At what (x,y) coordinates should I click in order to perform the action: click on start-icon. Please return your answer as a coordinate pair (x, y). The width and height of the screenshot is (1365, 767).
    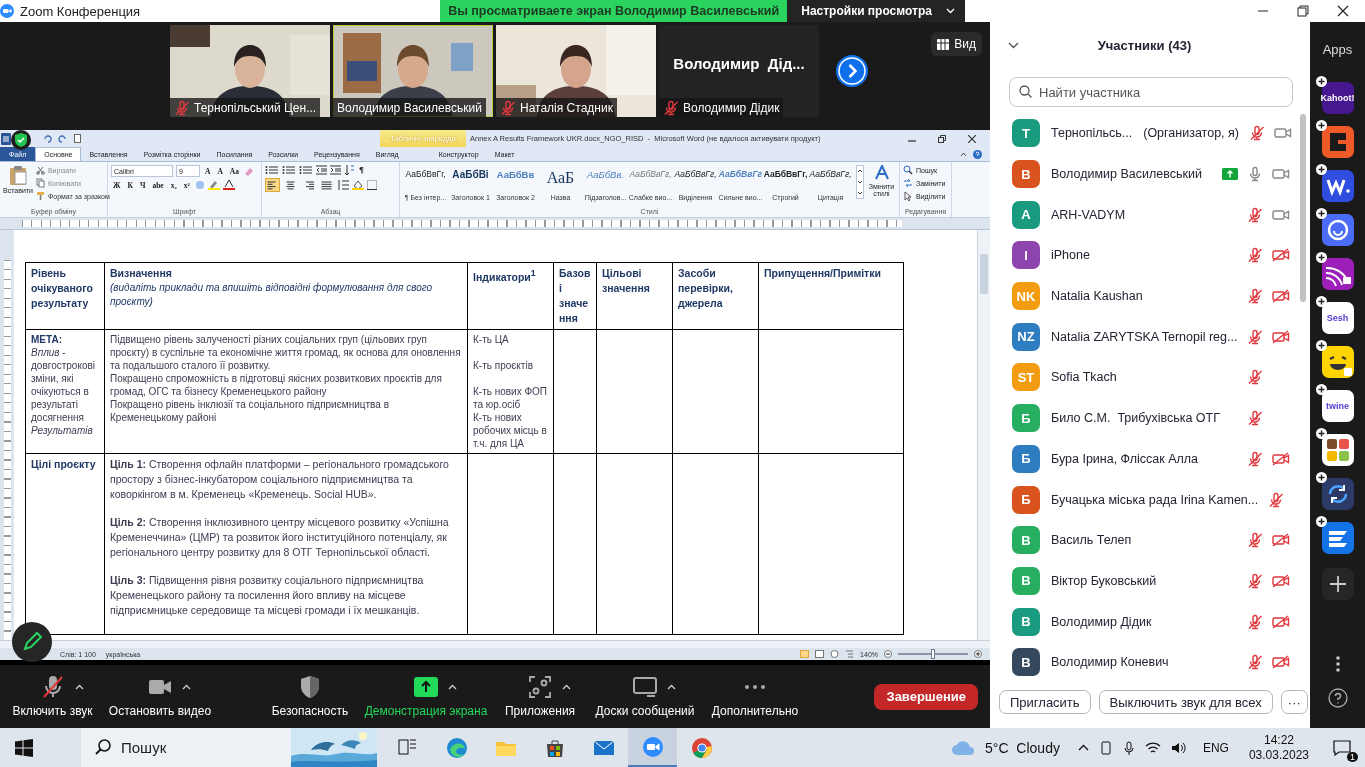
    Looking at the image, I should click on (24, 747).